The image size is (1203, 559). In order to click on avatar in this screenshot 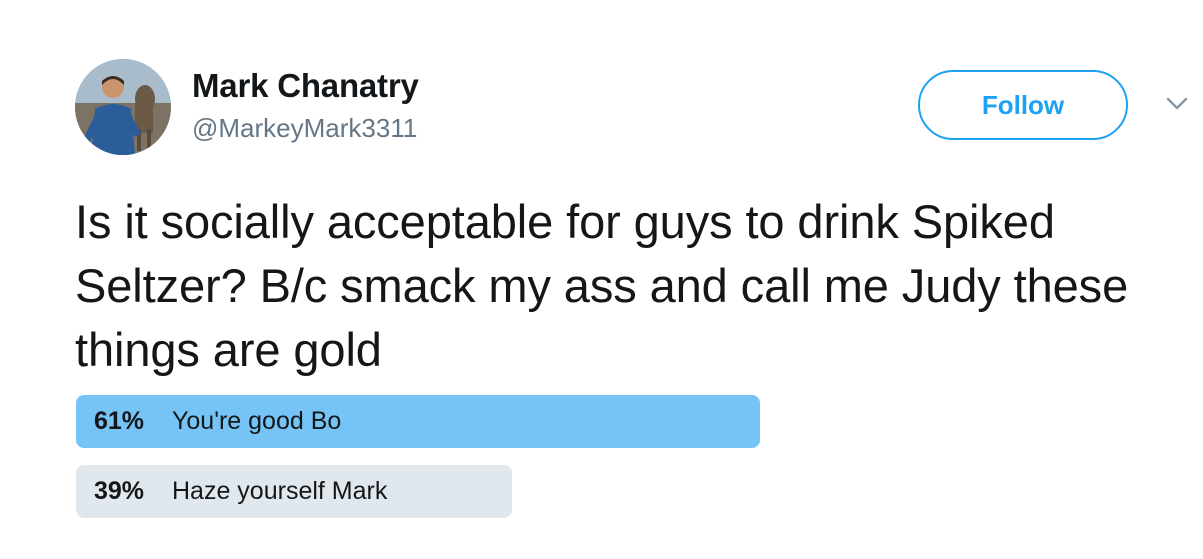, I will do `click(123, 107)`.